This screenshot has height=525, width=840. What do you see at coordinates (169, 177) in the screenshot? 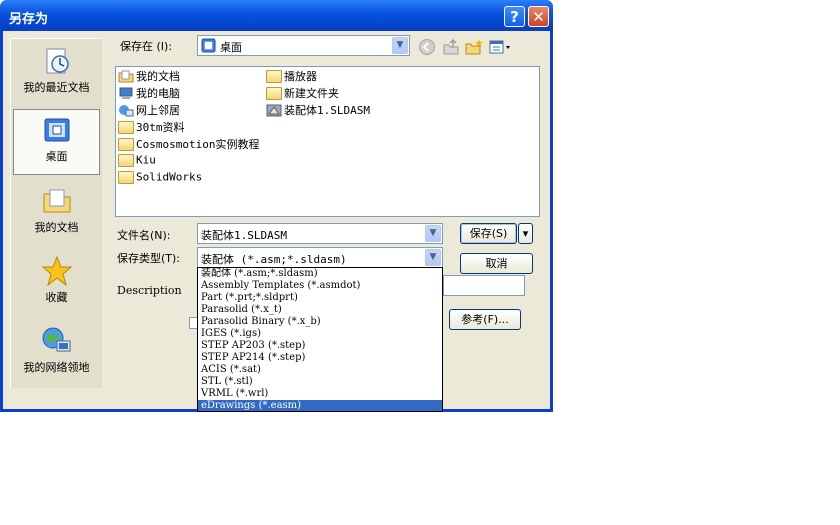
I see `file-name: SolidWorks` at bounding box center [169, 177].